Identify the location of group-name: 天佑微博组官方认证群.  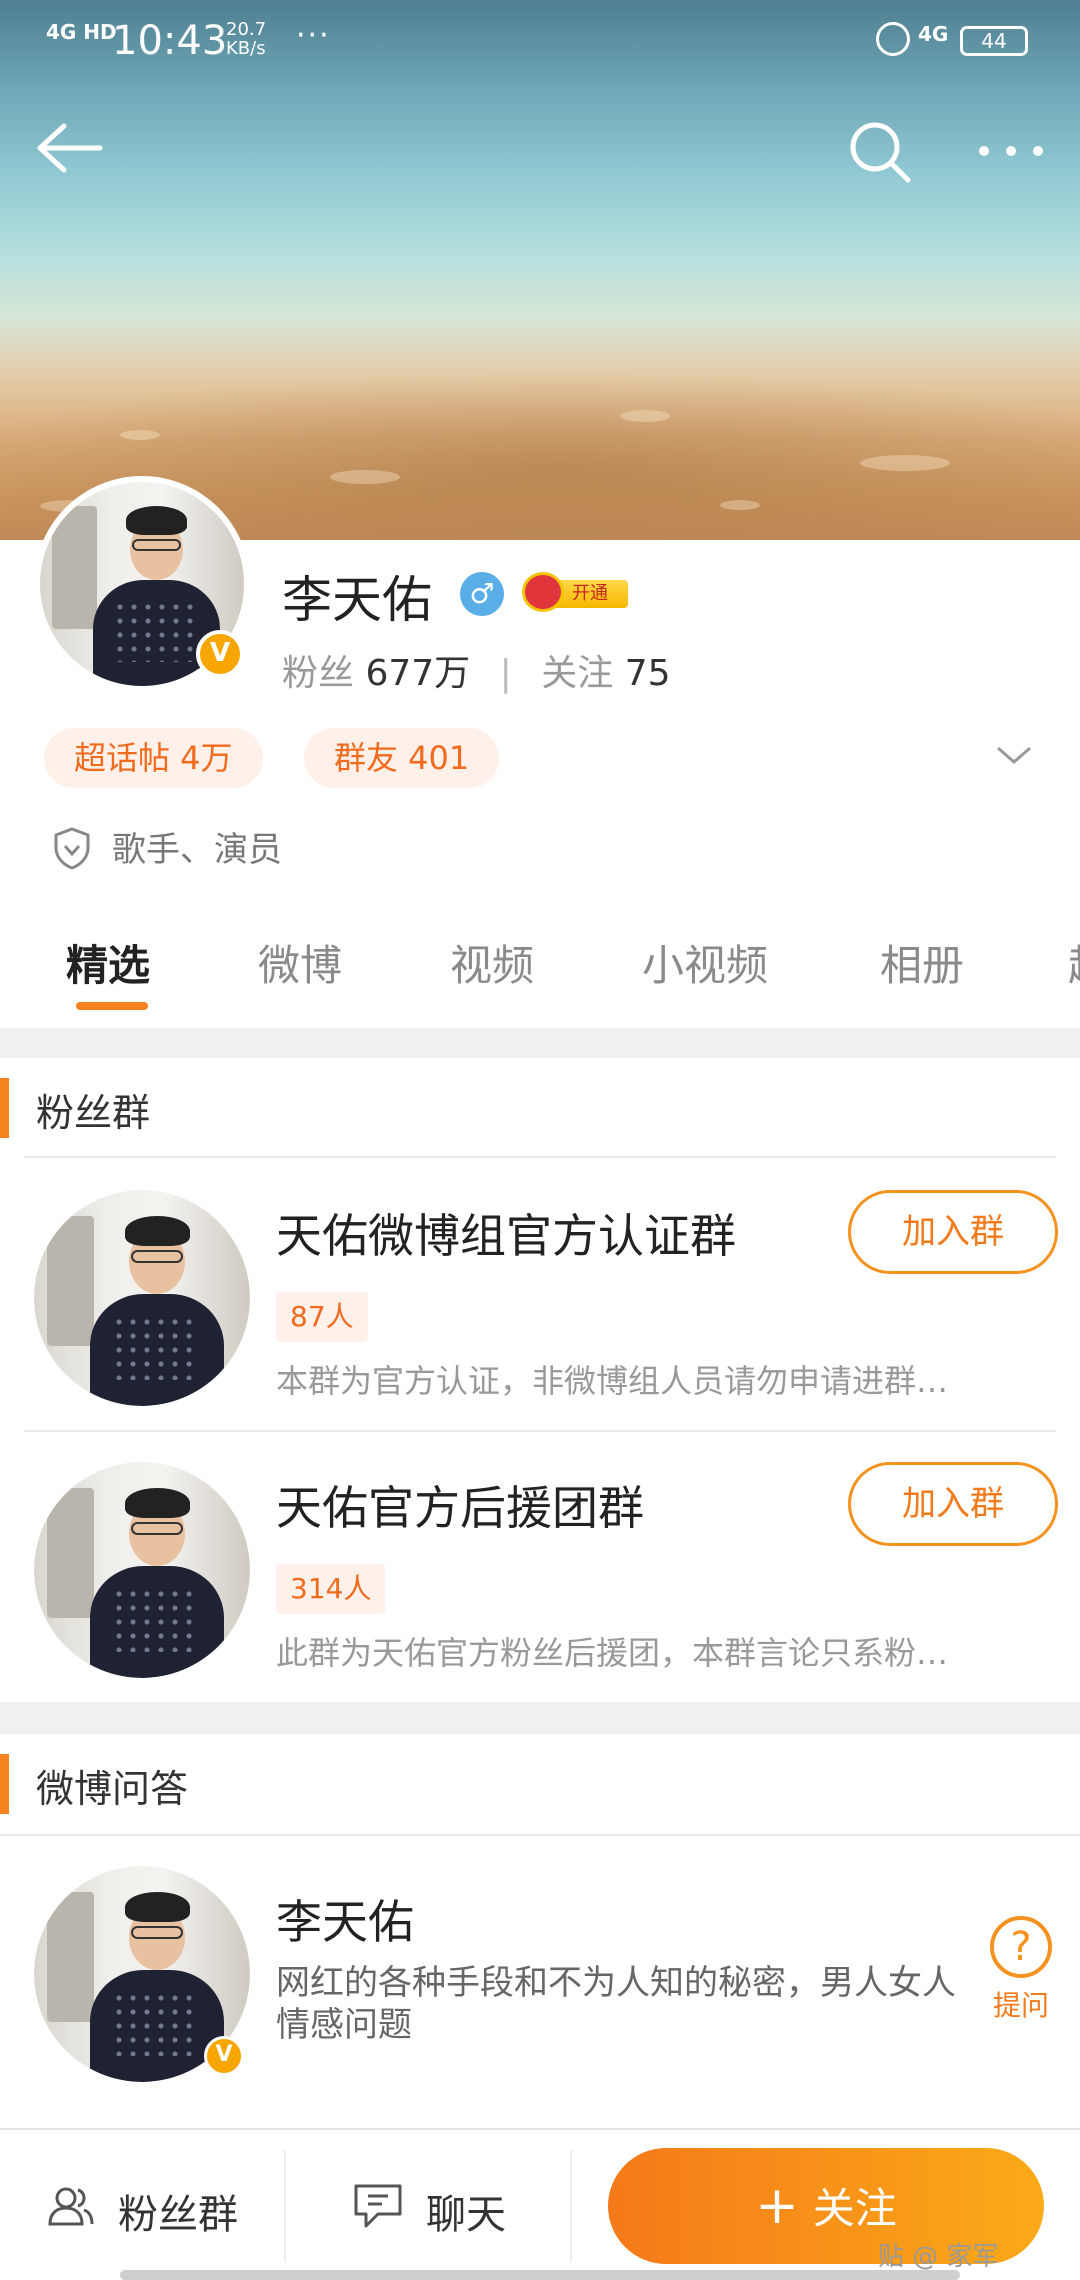
(506, 1233).